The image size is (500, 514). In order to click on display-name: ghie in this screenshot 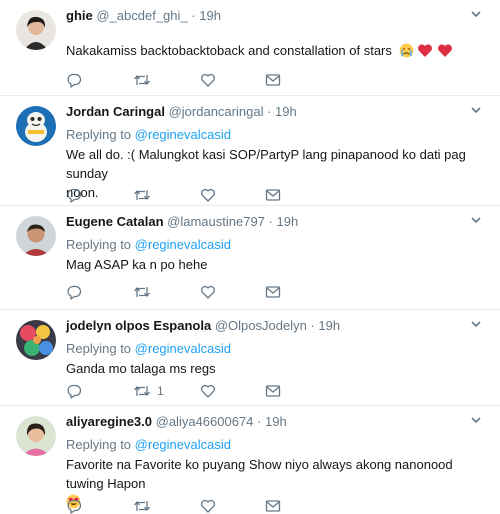, I will do `click(79, 15)`.